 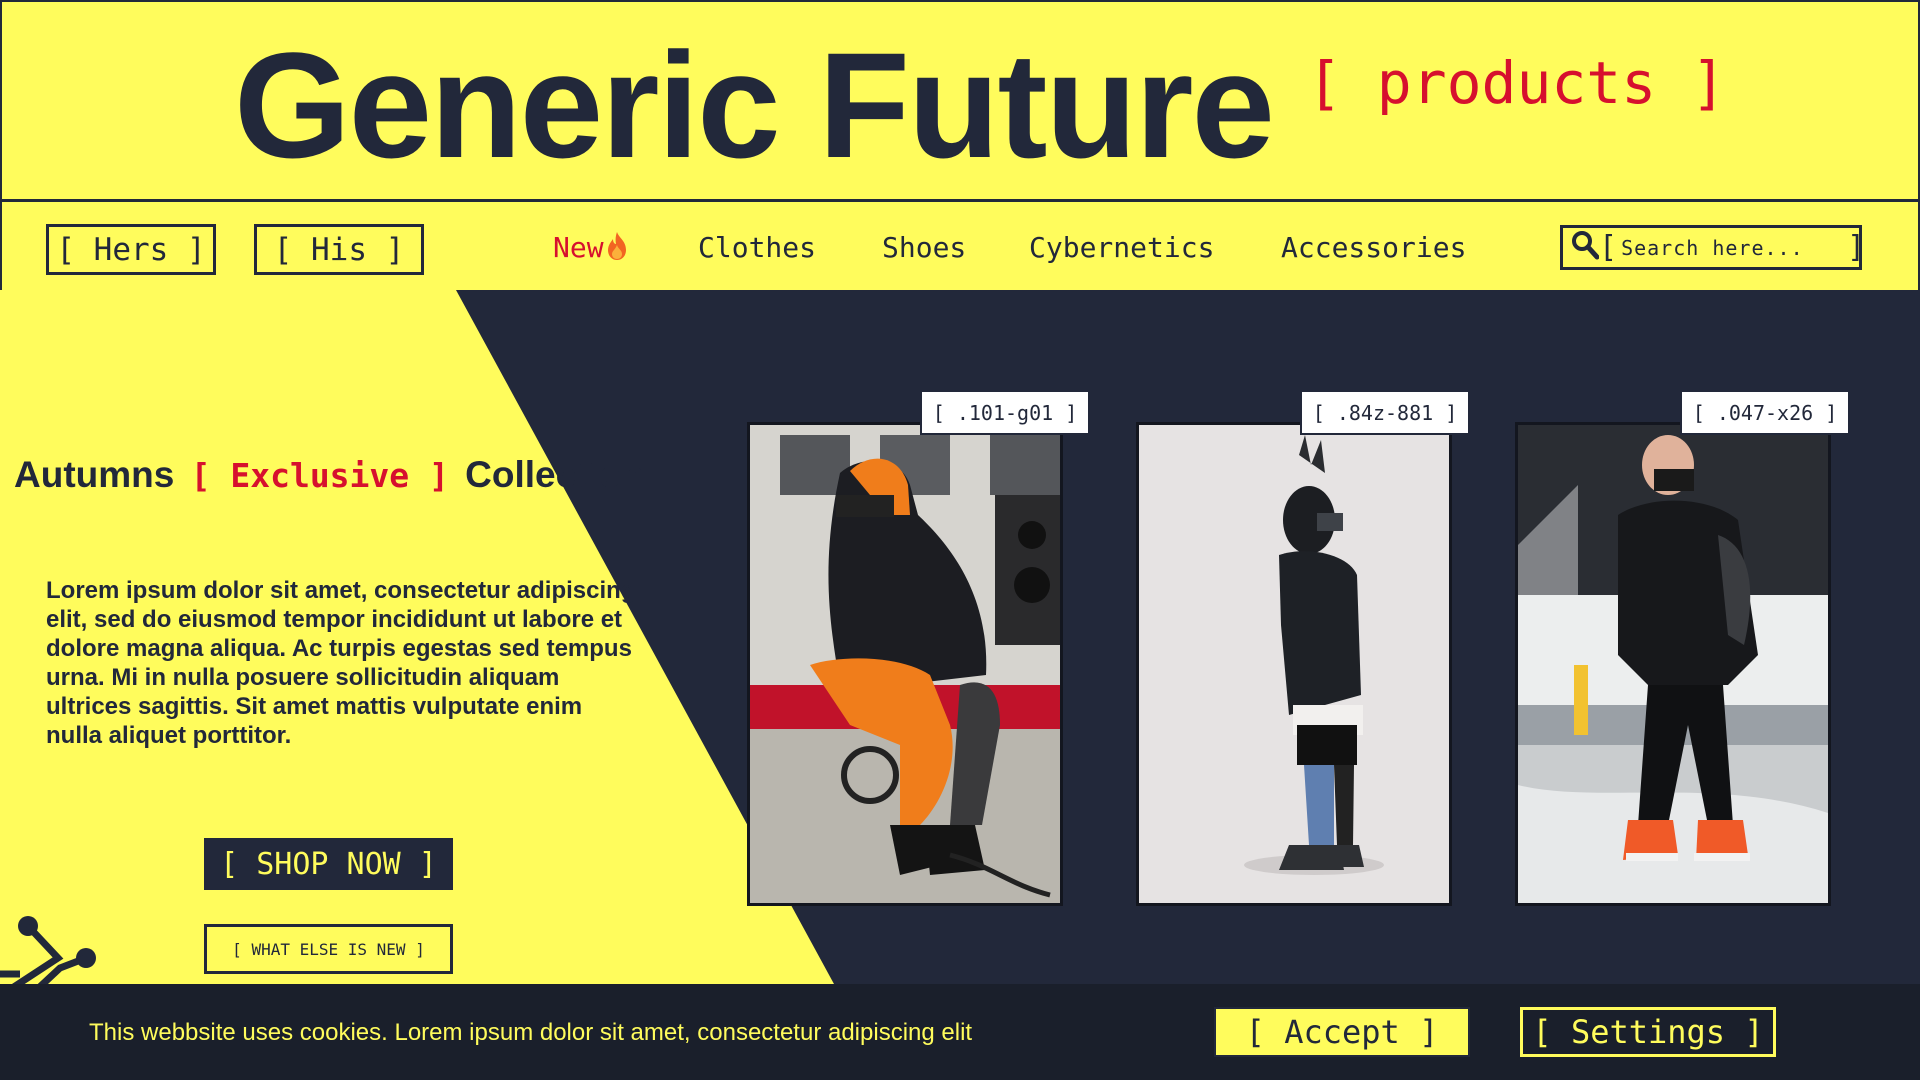 What do you see at coordinates (328, 864) in the screenshot?
I see `shop-now-button: [ SHOP NOW ]` at bounding box center [328, 864].